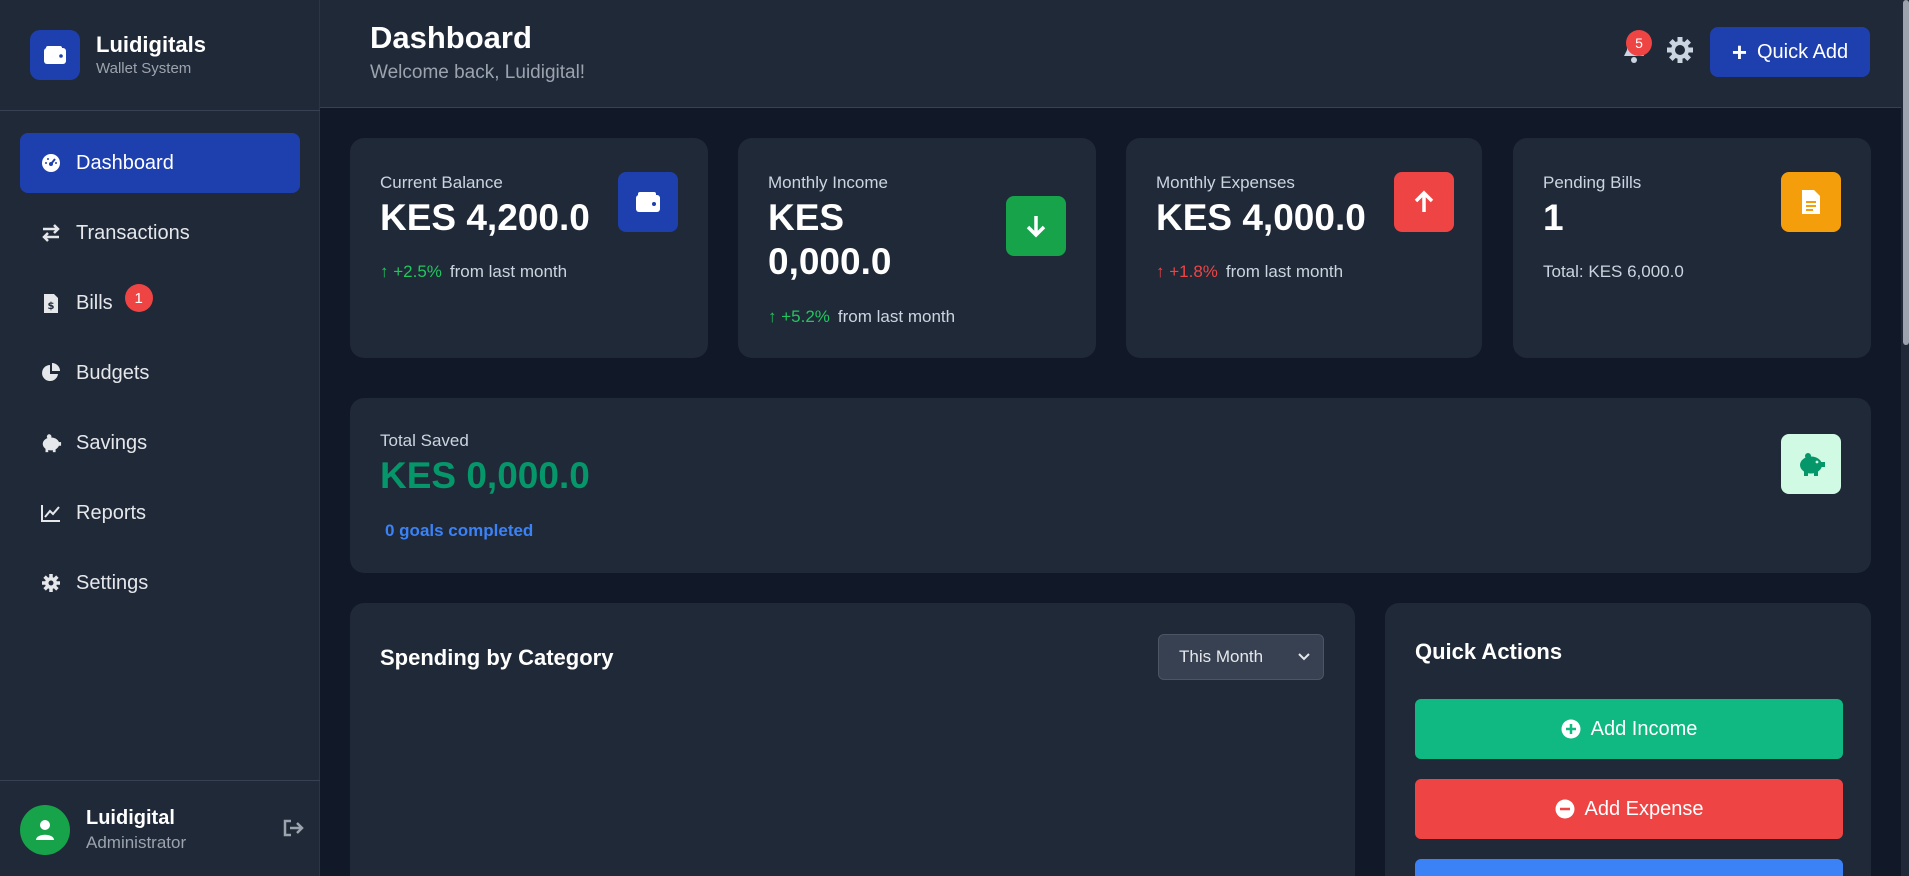 This screenshot has height=876, width=1909. I want to click on add-expense-button: Add Expense, so click(1629, 809).